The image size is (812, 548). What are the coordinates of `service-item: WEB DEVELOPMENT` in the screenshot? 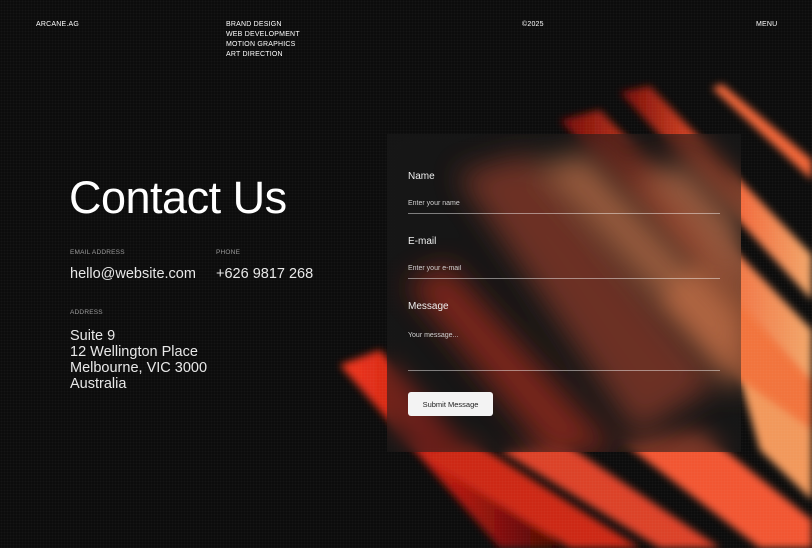 It's located at (263, 35).